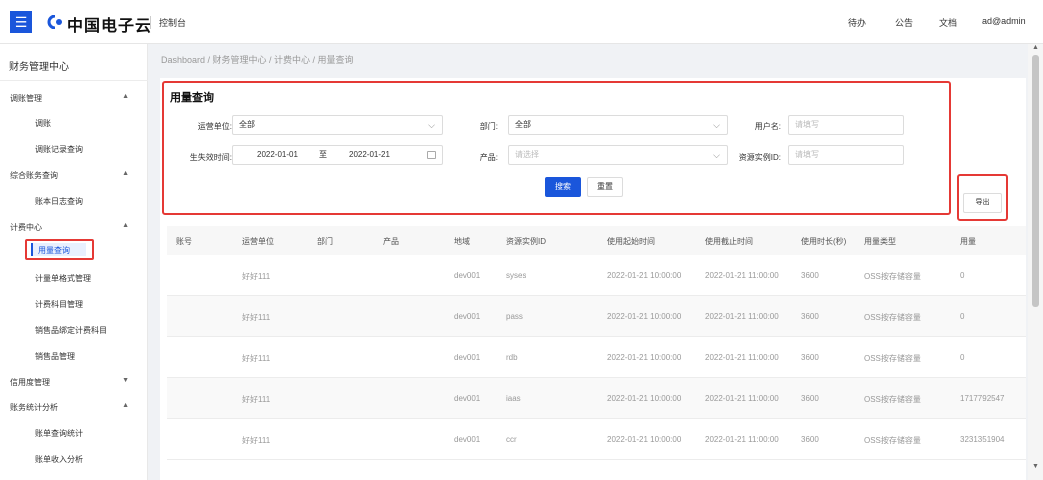 This screenshot has height=480, width=1043. What do you see at coordinates (55, 356) in the screenshot?
I see `sidebar-item-product-manage: 销售品管理` at bounding box center [55, 356].